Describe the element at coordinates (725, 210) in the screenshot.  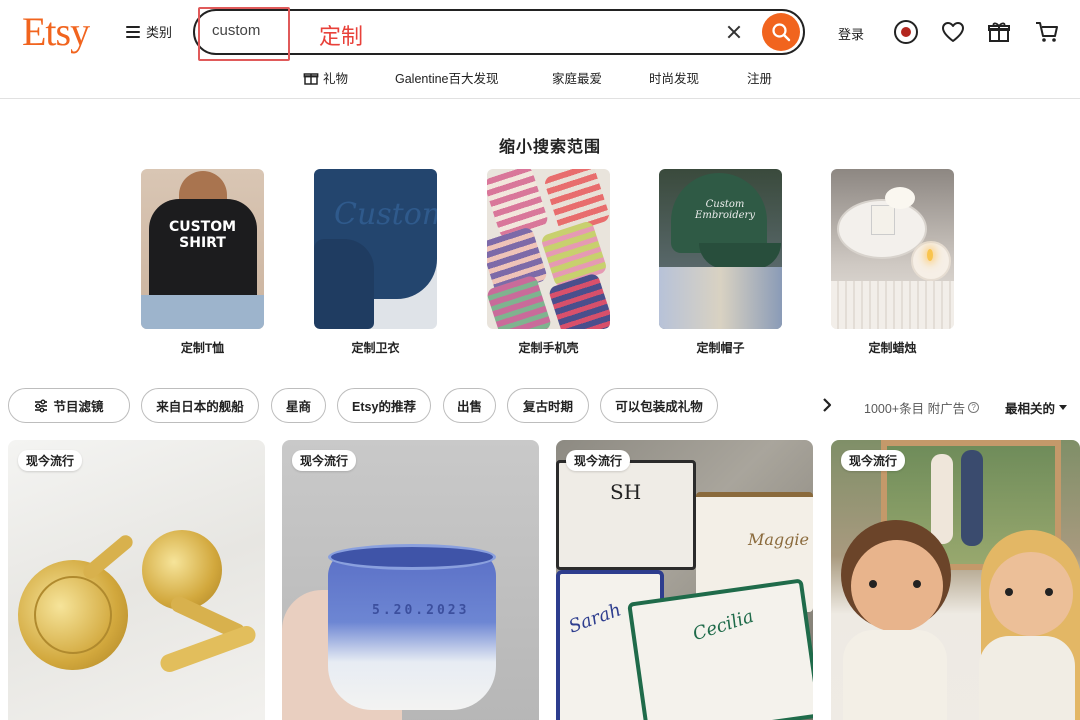
I see `category-image-text: Custom Embroidery` at that location.